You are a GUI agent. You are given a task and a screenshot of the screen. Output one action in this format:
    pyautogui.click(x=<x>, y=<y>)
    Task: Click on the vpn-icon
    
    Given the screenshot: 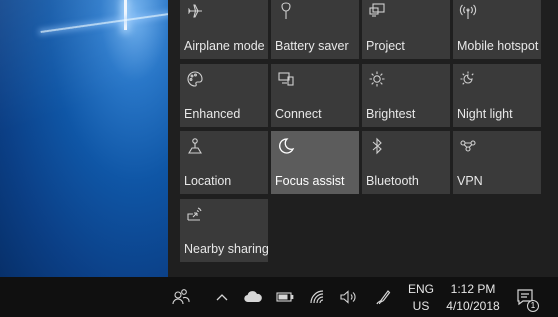 What is the action you would take?
    pyautogui.click(x=468, y=146)
    